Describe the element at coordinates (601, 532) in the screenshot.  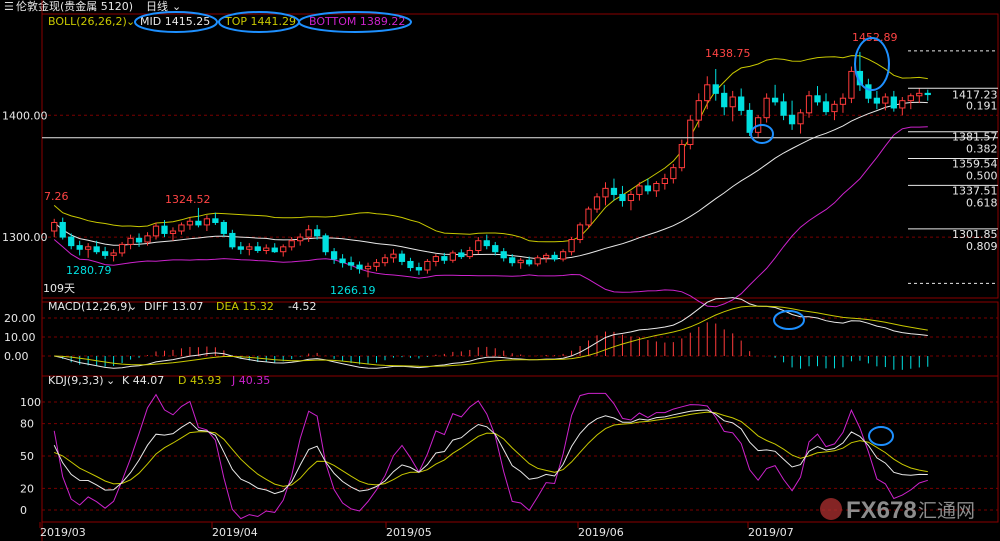
I see `x-tick-label: 2019/06` at that location.